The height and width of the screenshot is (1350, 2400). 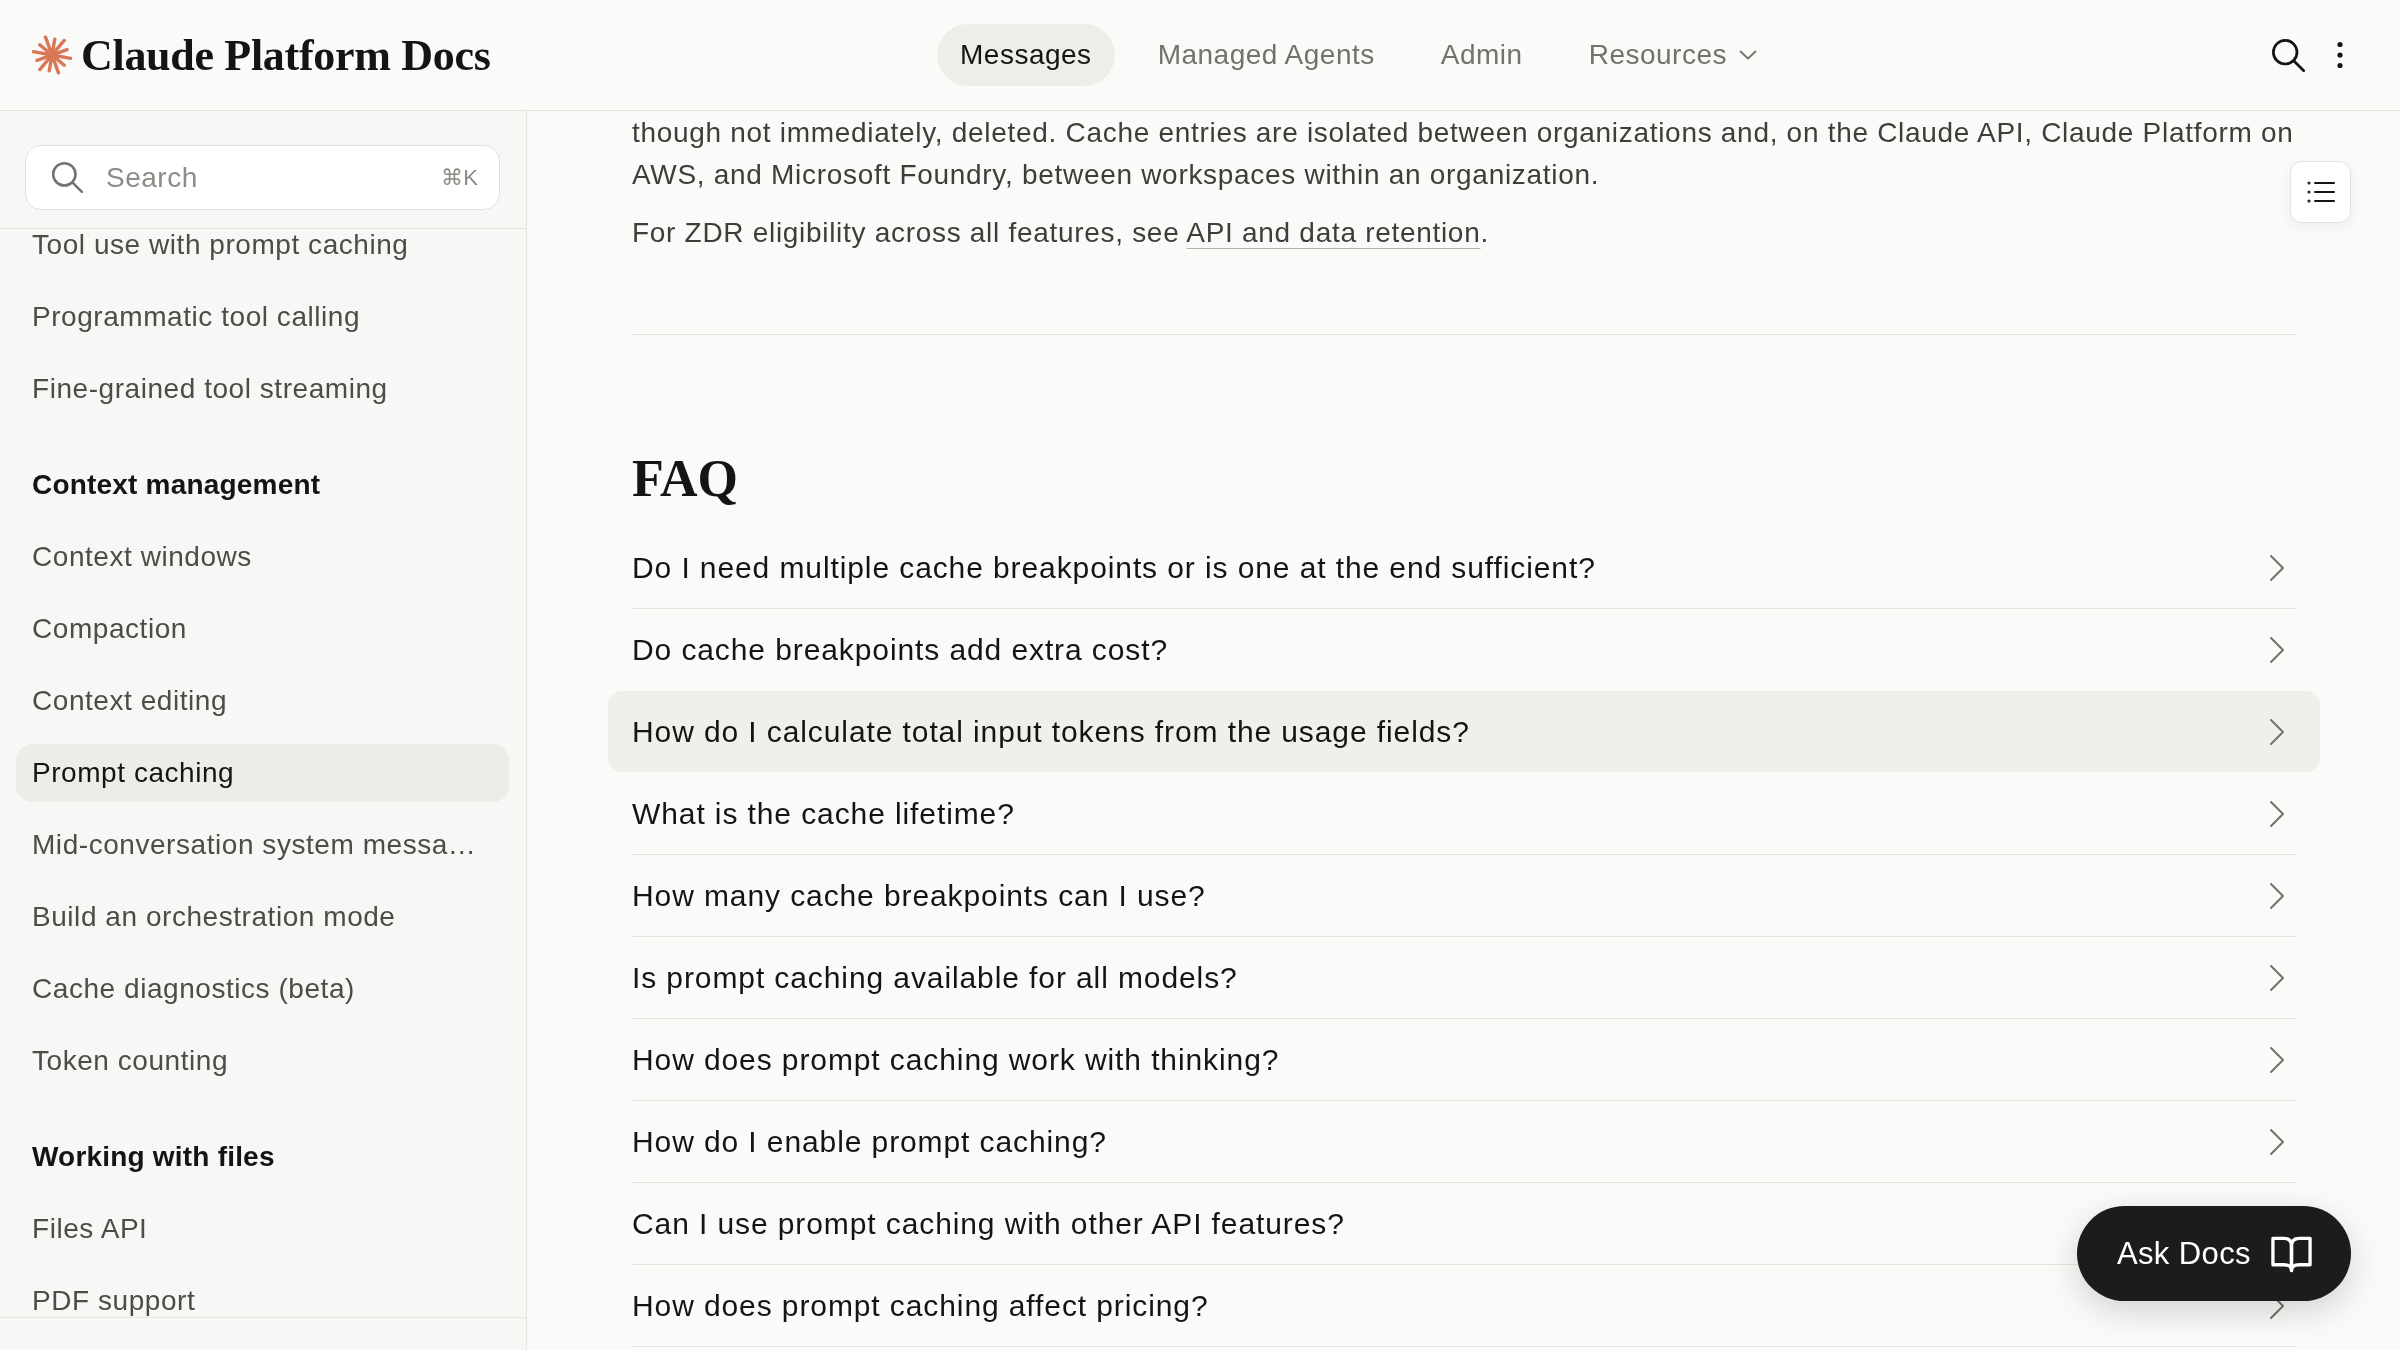 I want to click on sidebar-item: Compaction, so click(x=262, y=629).